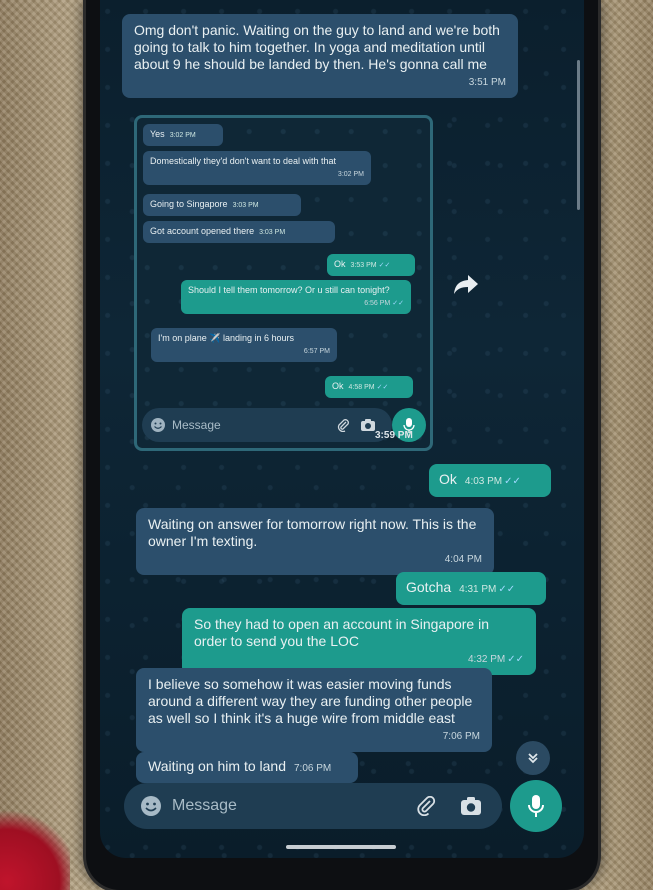 This screenshot has width=653, height=890. What do you see at coordinates (202, 231) in the screenshot?
I see `message-text: Got account opened there` at bounding box center [202, 231].